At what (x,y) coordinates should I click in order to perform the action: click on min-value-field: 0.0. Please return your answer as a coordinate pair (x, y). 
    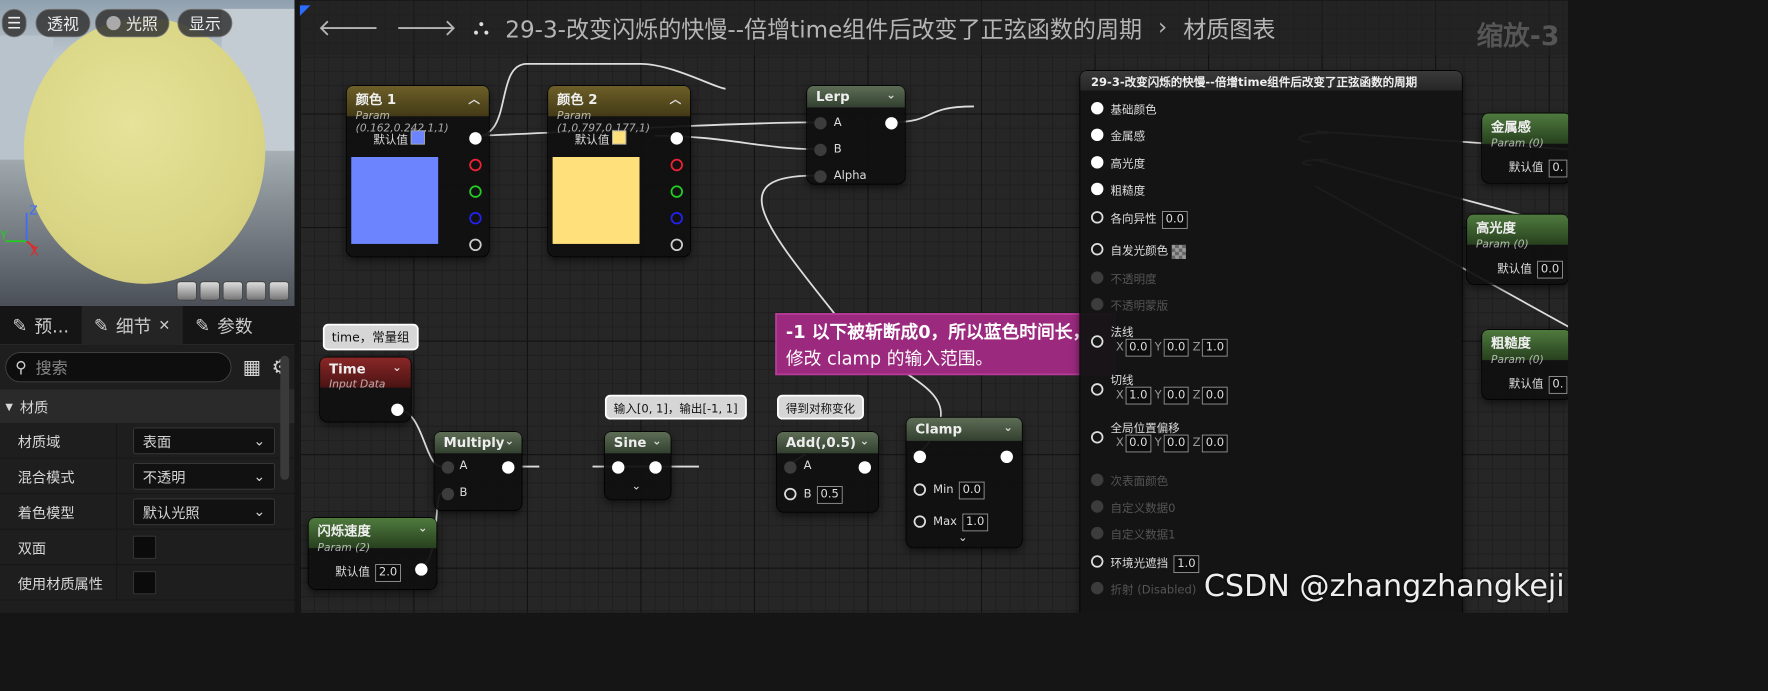
    Looking at the image, I should click on (972, 490).